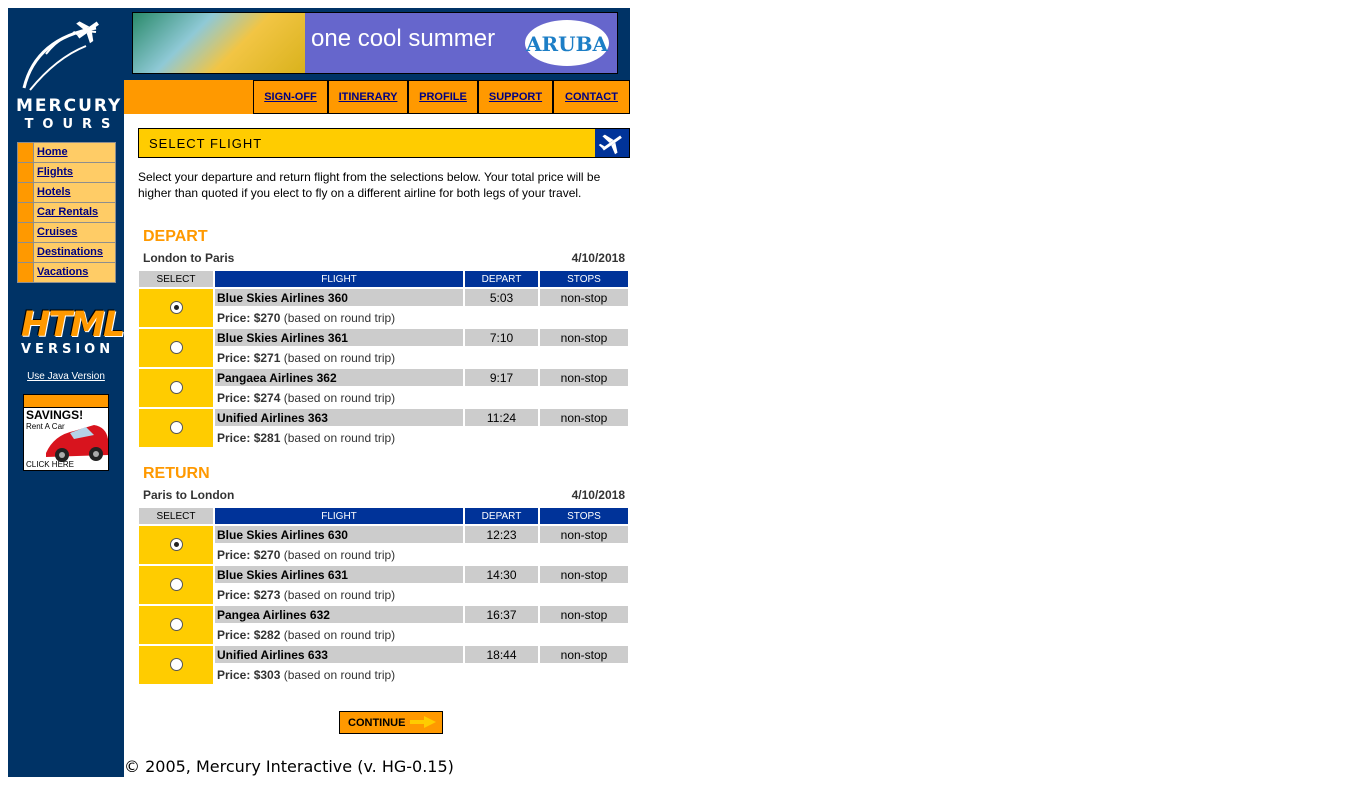 The width and height of the screenshot is (1349, 785). What do you see at coordinates (501, 654) in the screenshot?
I see `flight-depart-time: 18:44` at bounding box center [501, 654].